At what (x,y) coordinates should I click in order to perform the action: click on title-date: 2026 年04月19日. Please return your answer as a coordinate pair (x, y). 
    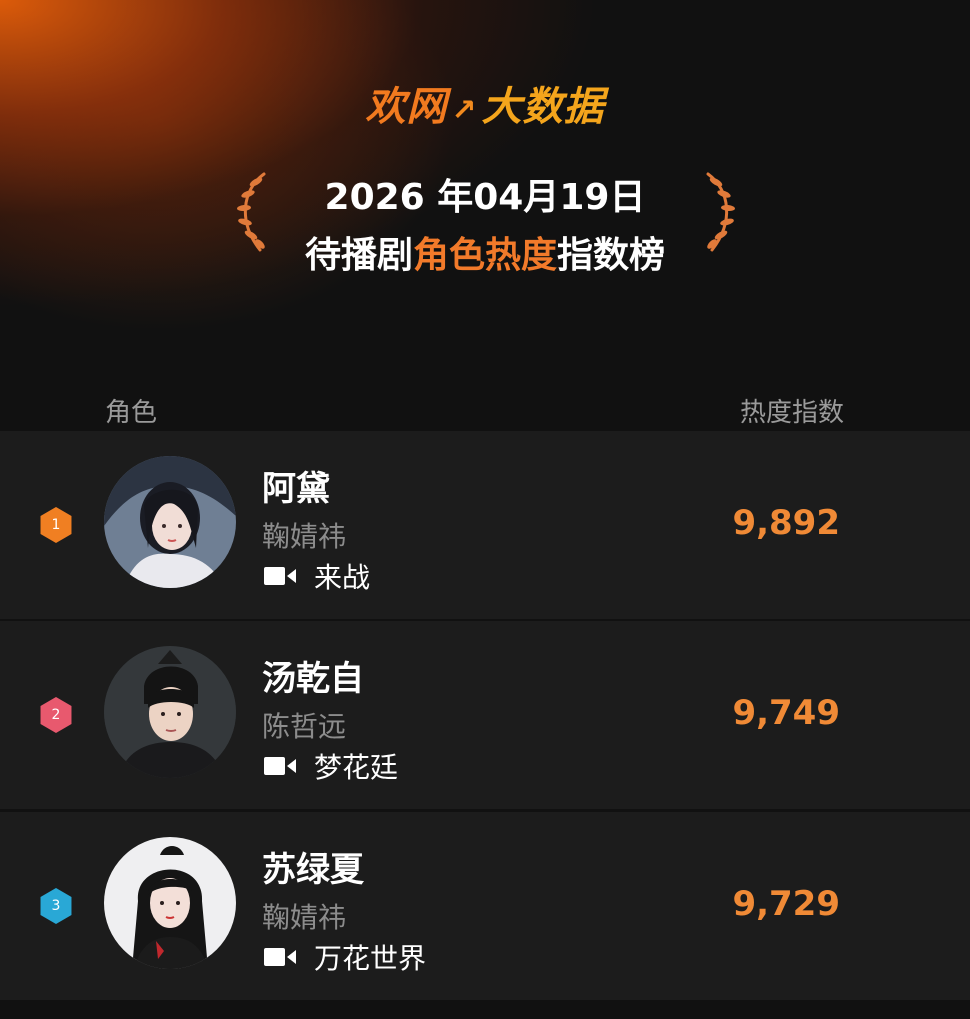
    Looking at the image, I should click on (485, 197).